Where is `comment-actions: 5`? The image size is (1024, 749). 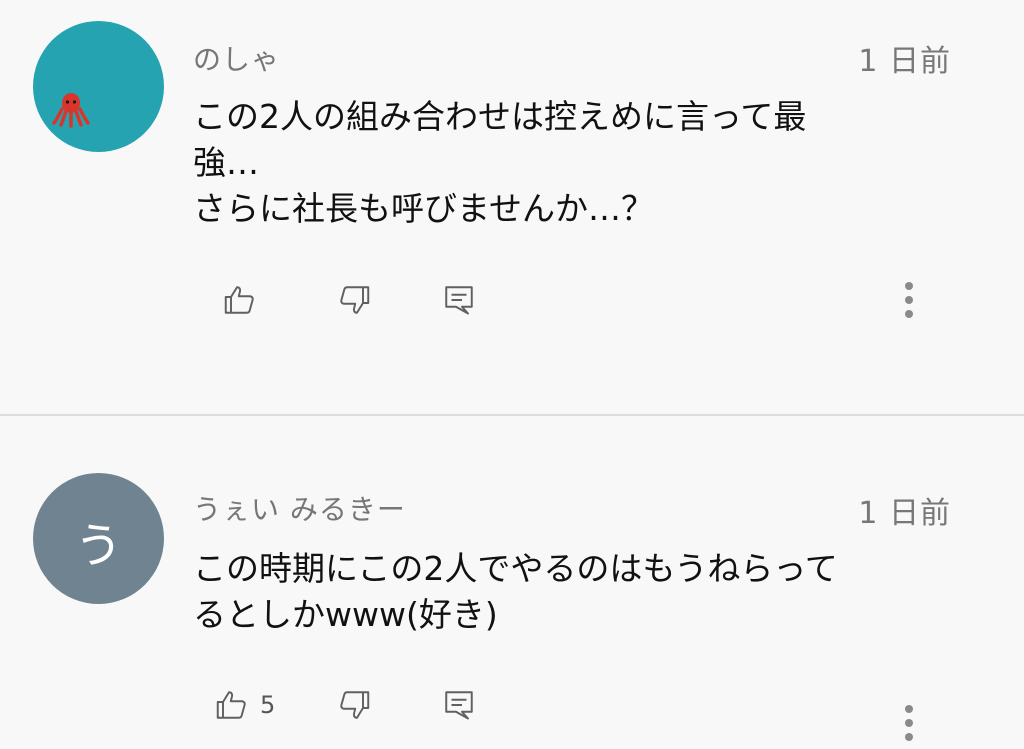 comment-actions: 5 is located at coordinates (512, 711).